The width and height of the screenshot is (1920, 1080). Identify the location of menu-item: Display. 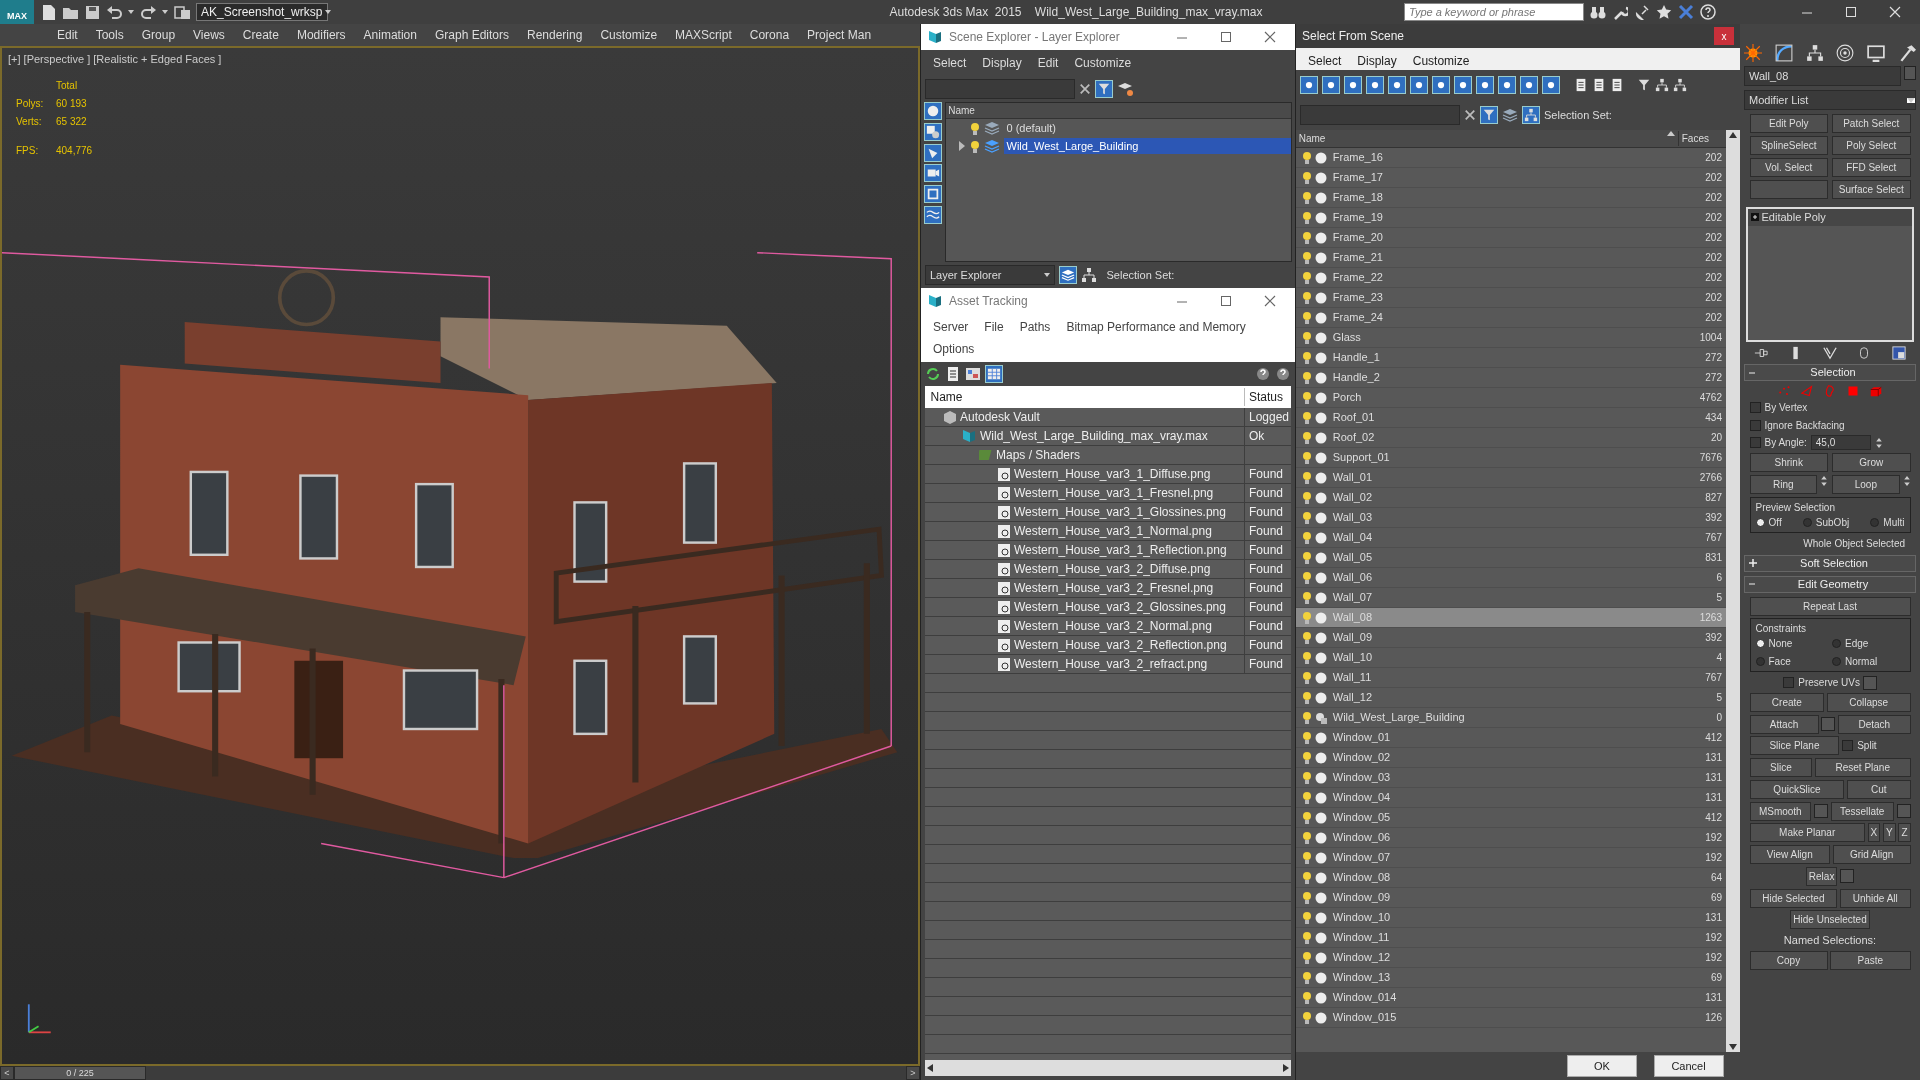
(1377, 61).